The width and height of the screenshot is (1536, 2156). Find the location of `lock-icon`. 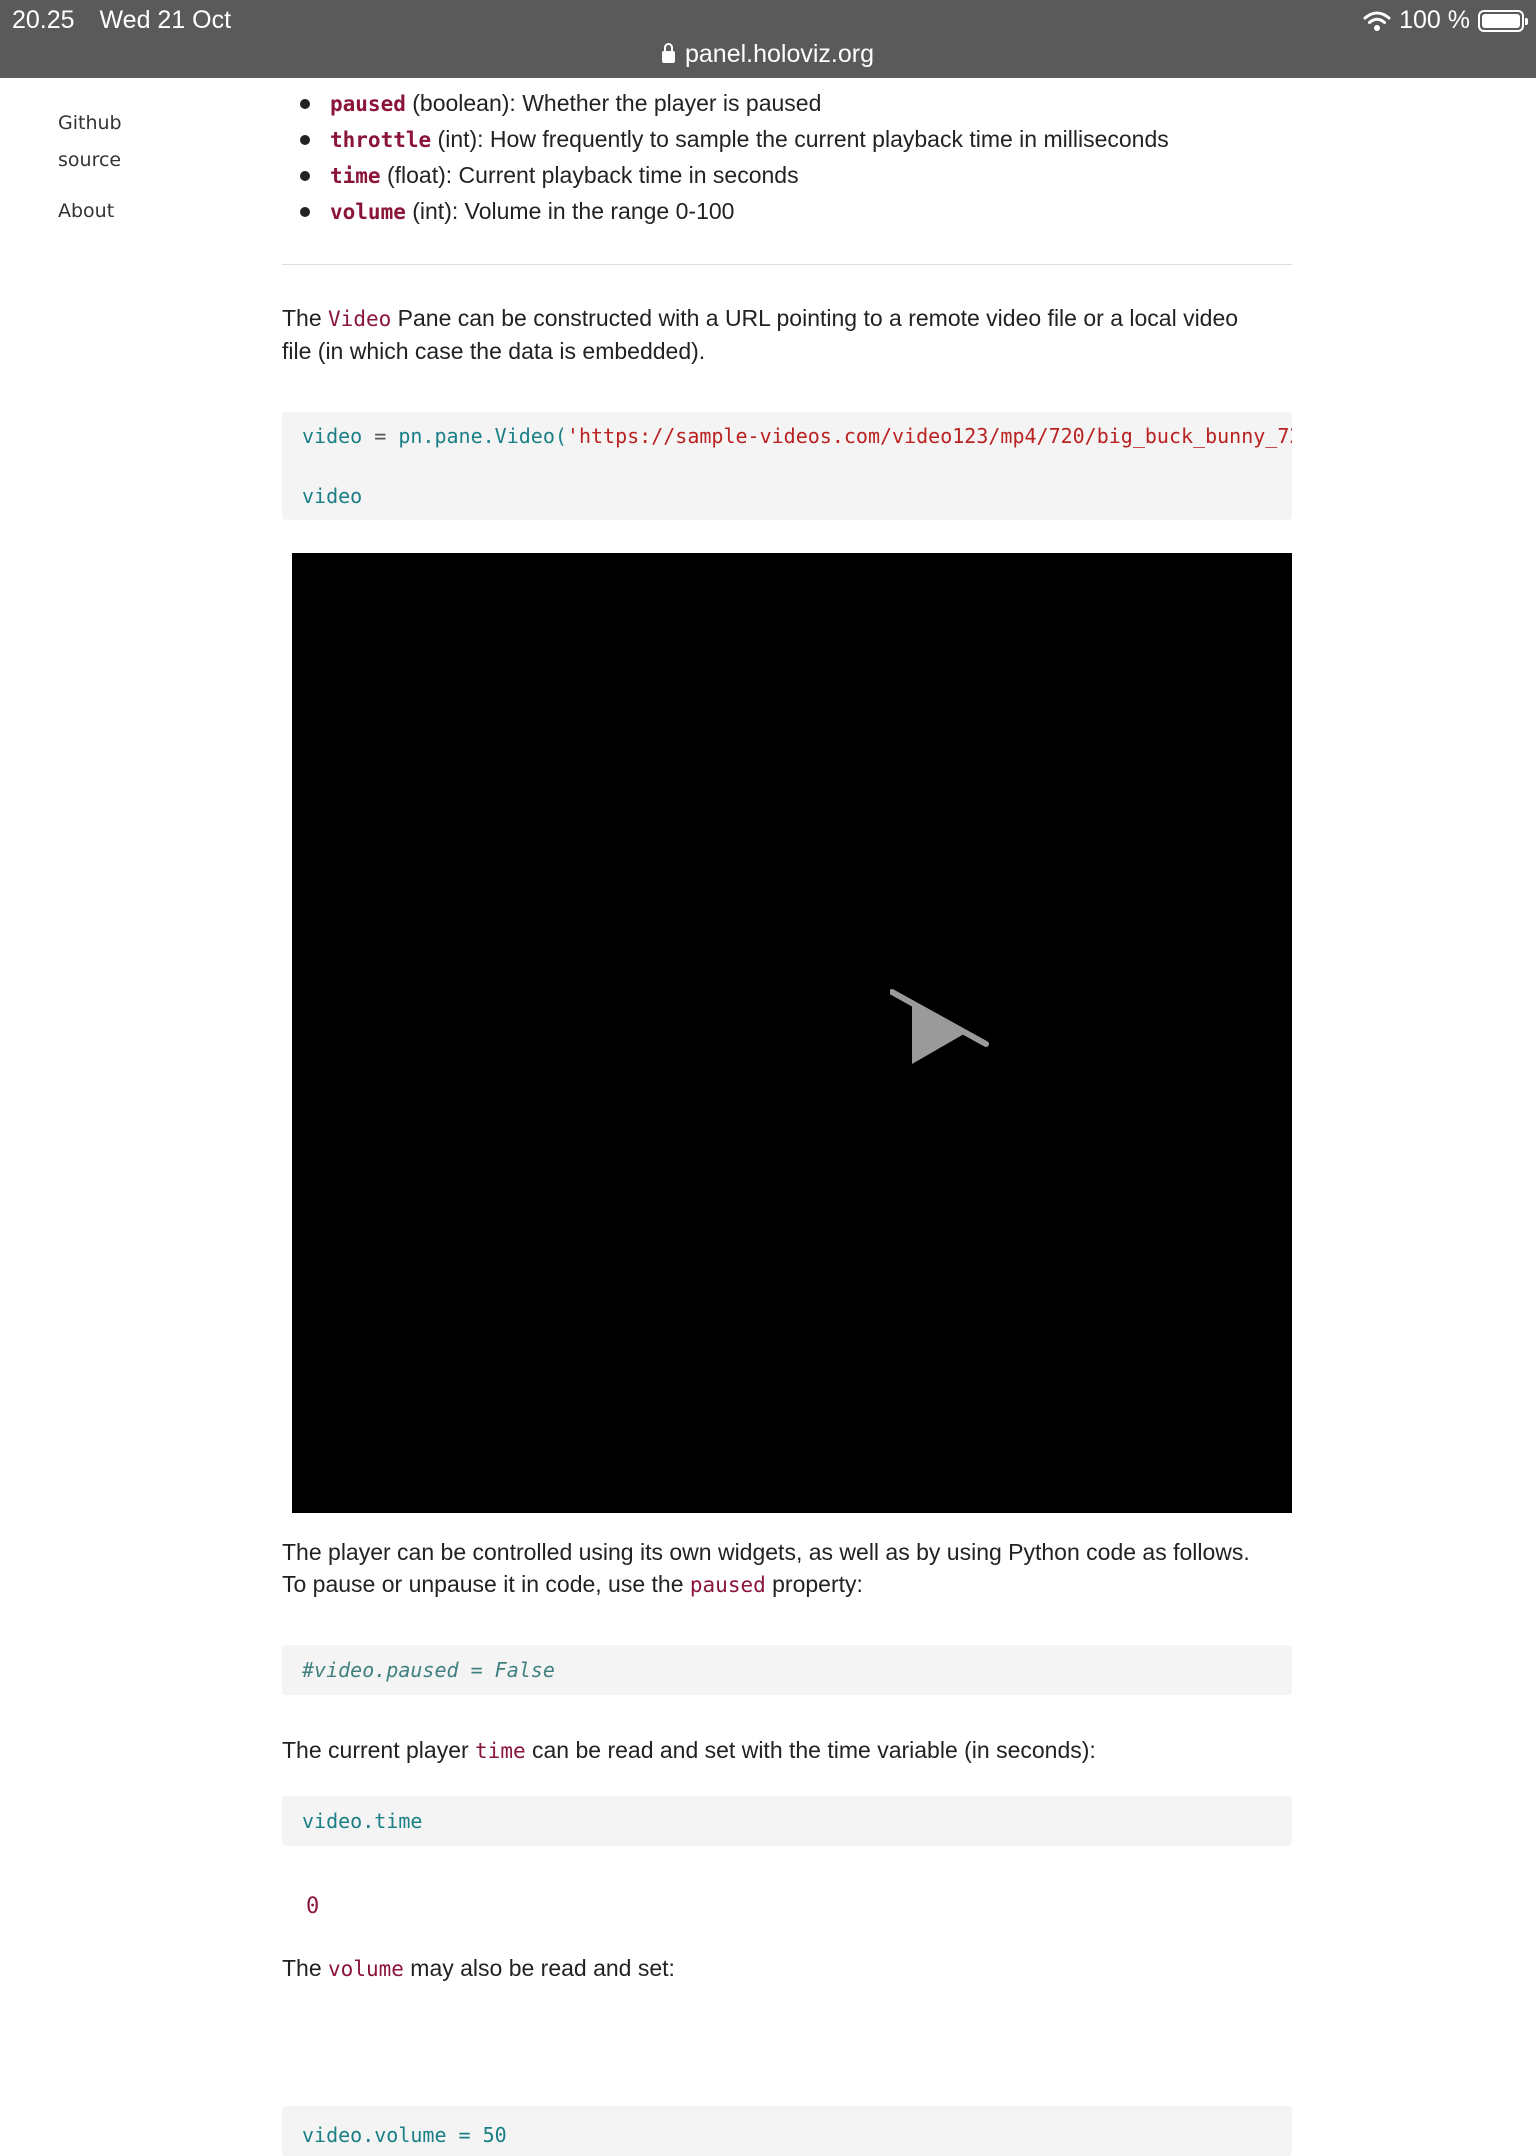

lock-icon is located at coordinates (668, 53).